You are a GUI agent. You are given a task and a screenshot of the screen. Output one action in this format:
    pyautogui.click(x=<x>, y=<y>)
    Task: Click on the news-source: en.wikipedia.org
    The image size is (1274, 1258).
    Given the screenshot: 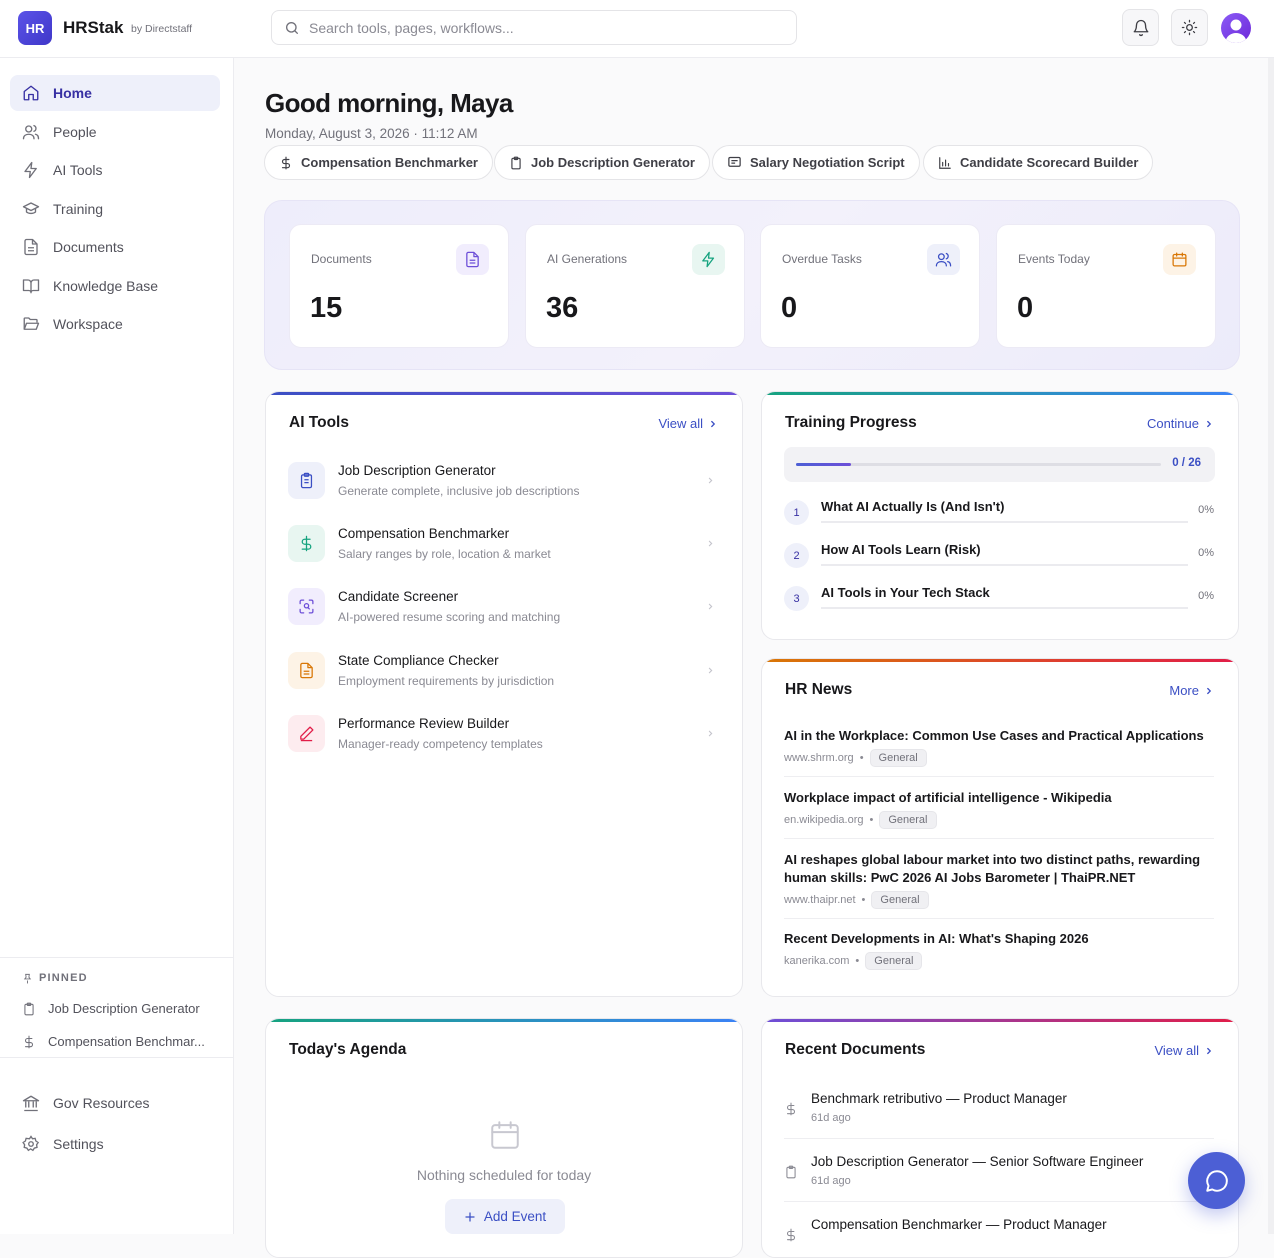 What is the action you would take?
    pyautogui.click(x=824, y=820)
    